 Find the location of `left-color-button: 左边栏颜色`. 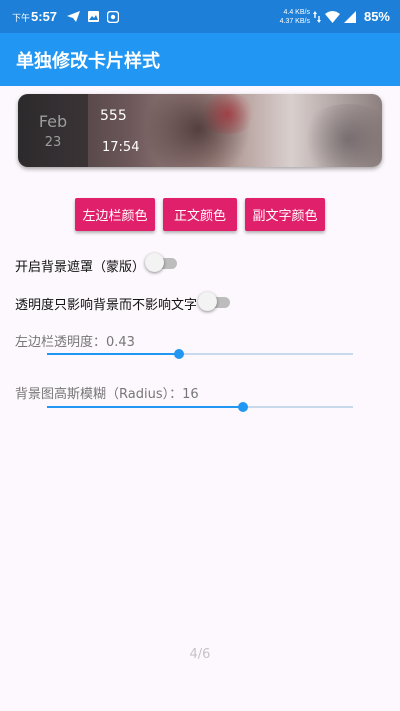

left-color-button: 左边栏颜色 is located at coordinates (115, 214).